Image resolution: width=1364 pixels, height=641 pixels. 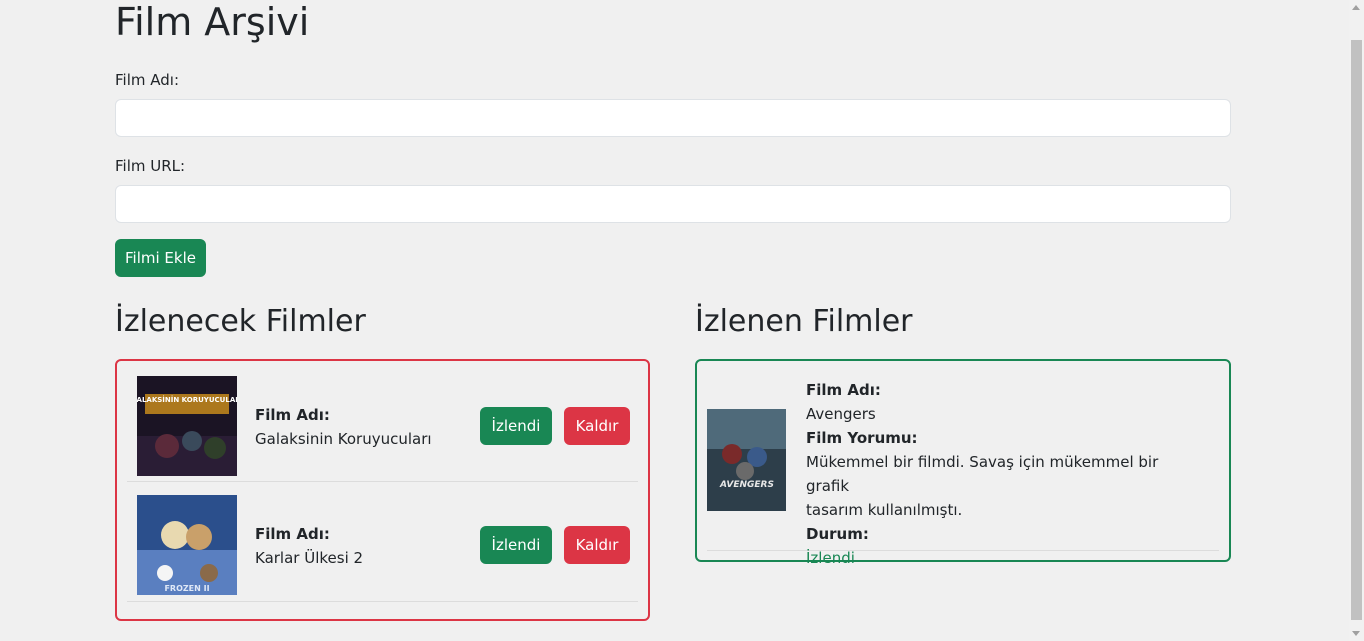 I want to click on film-url-input, so click(x=673, y=204).